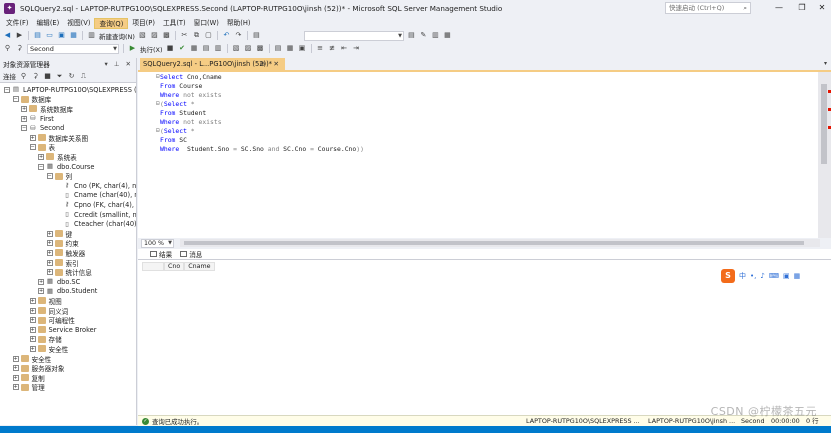  I want to click on skin-icon: ▣, so click(786, 276).